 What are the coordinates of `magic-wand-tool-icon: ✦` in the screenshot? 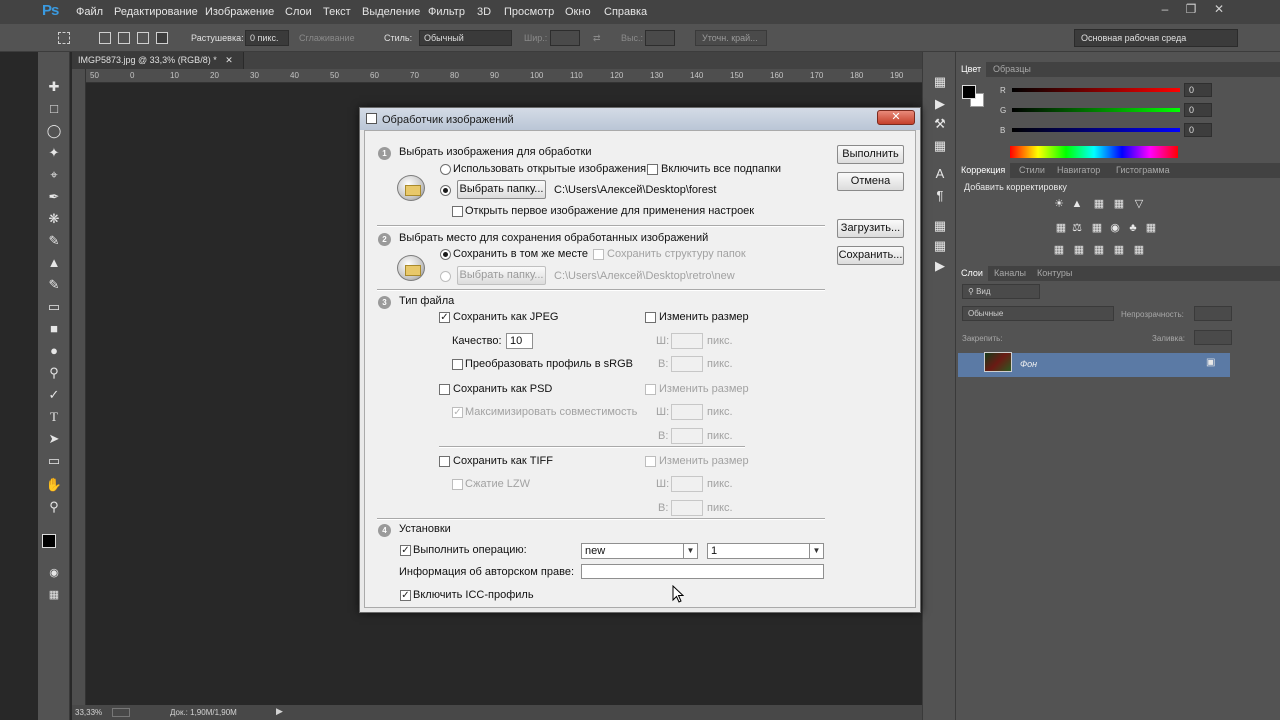 It's located at (54, 153).